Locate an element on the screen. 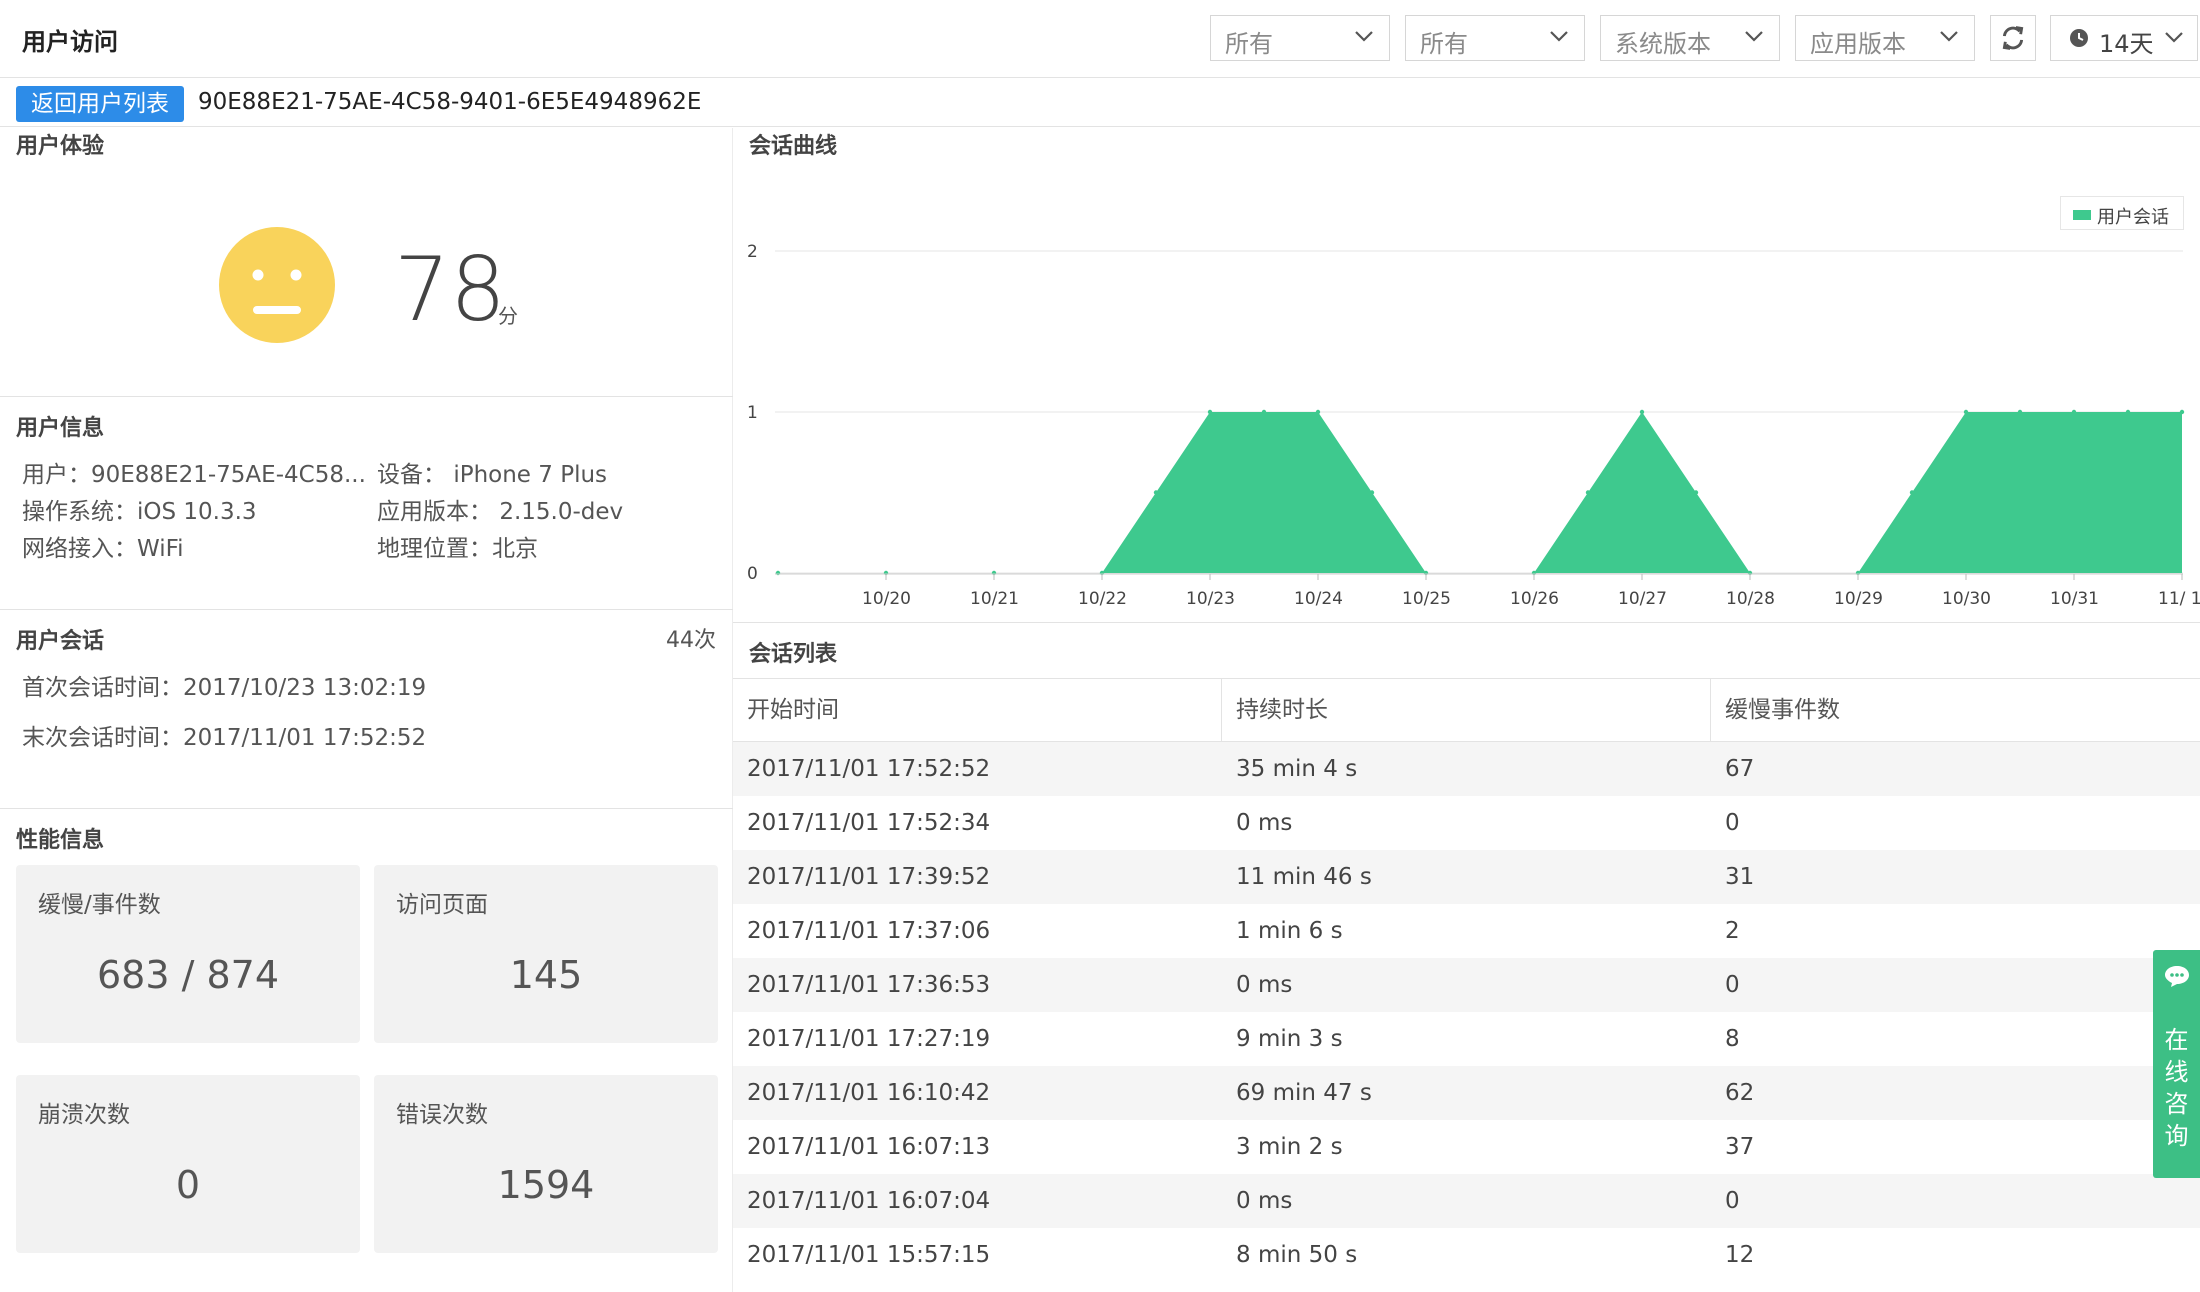 Image resolution: width=2200 pixels, height=1292 pixels. time-range-dropdown: 14天 is located at coordinates (2124, 38).